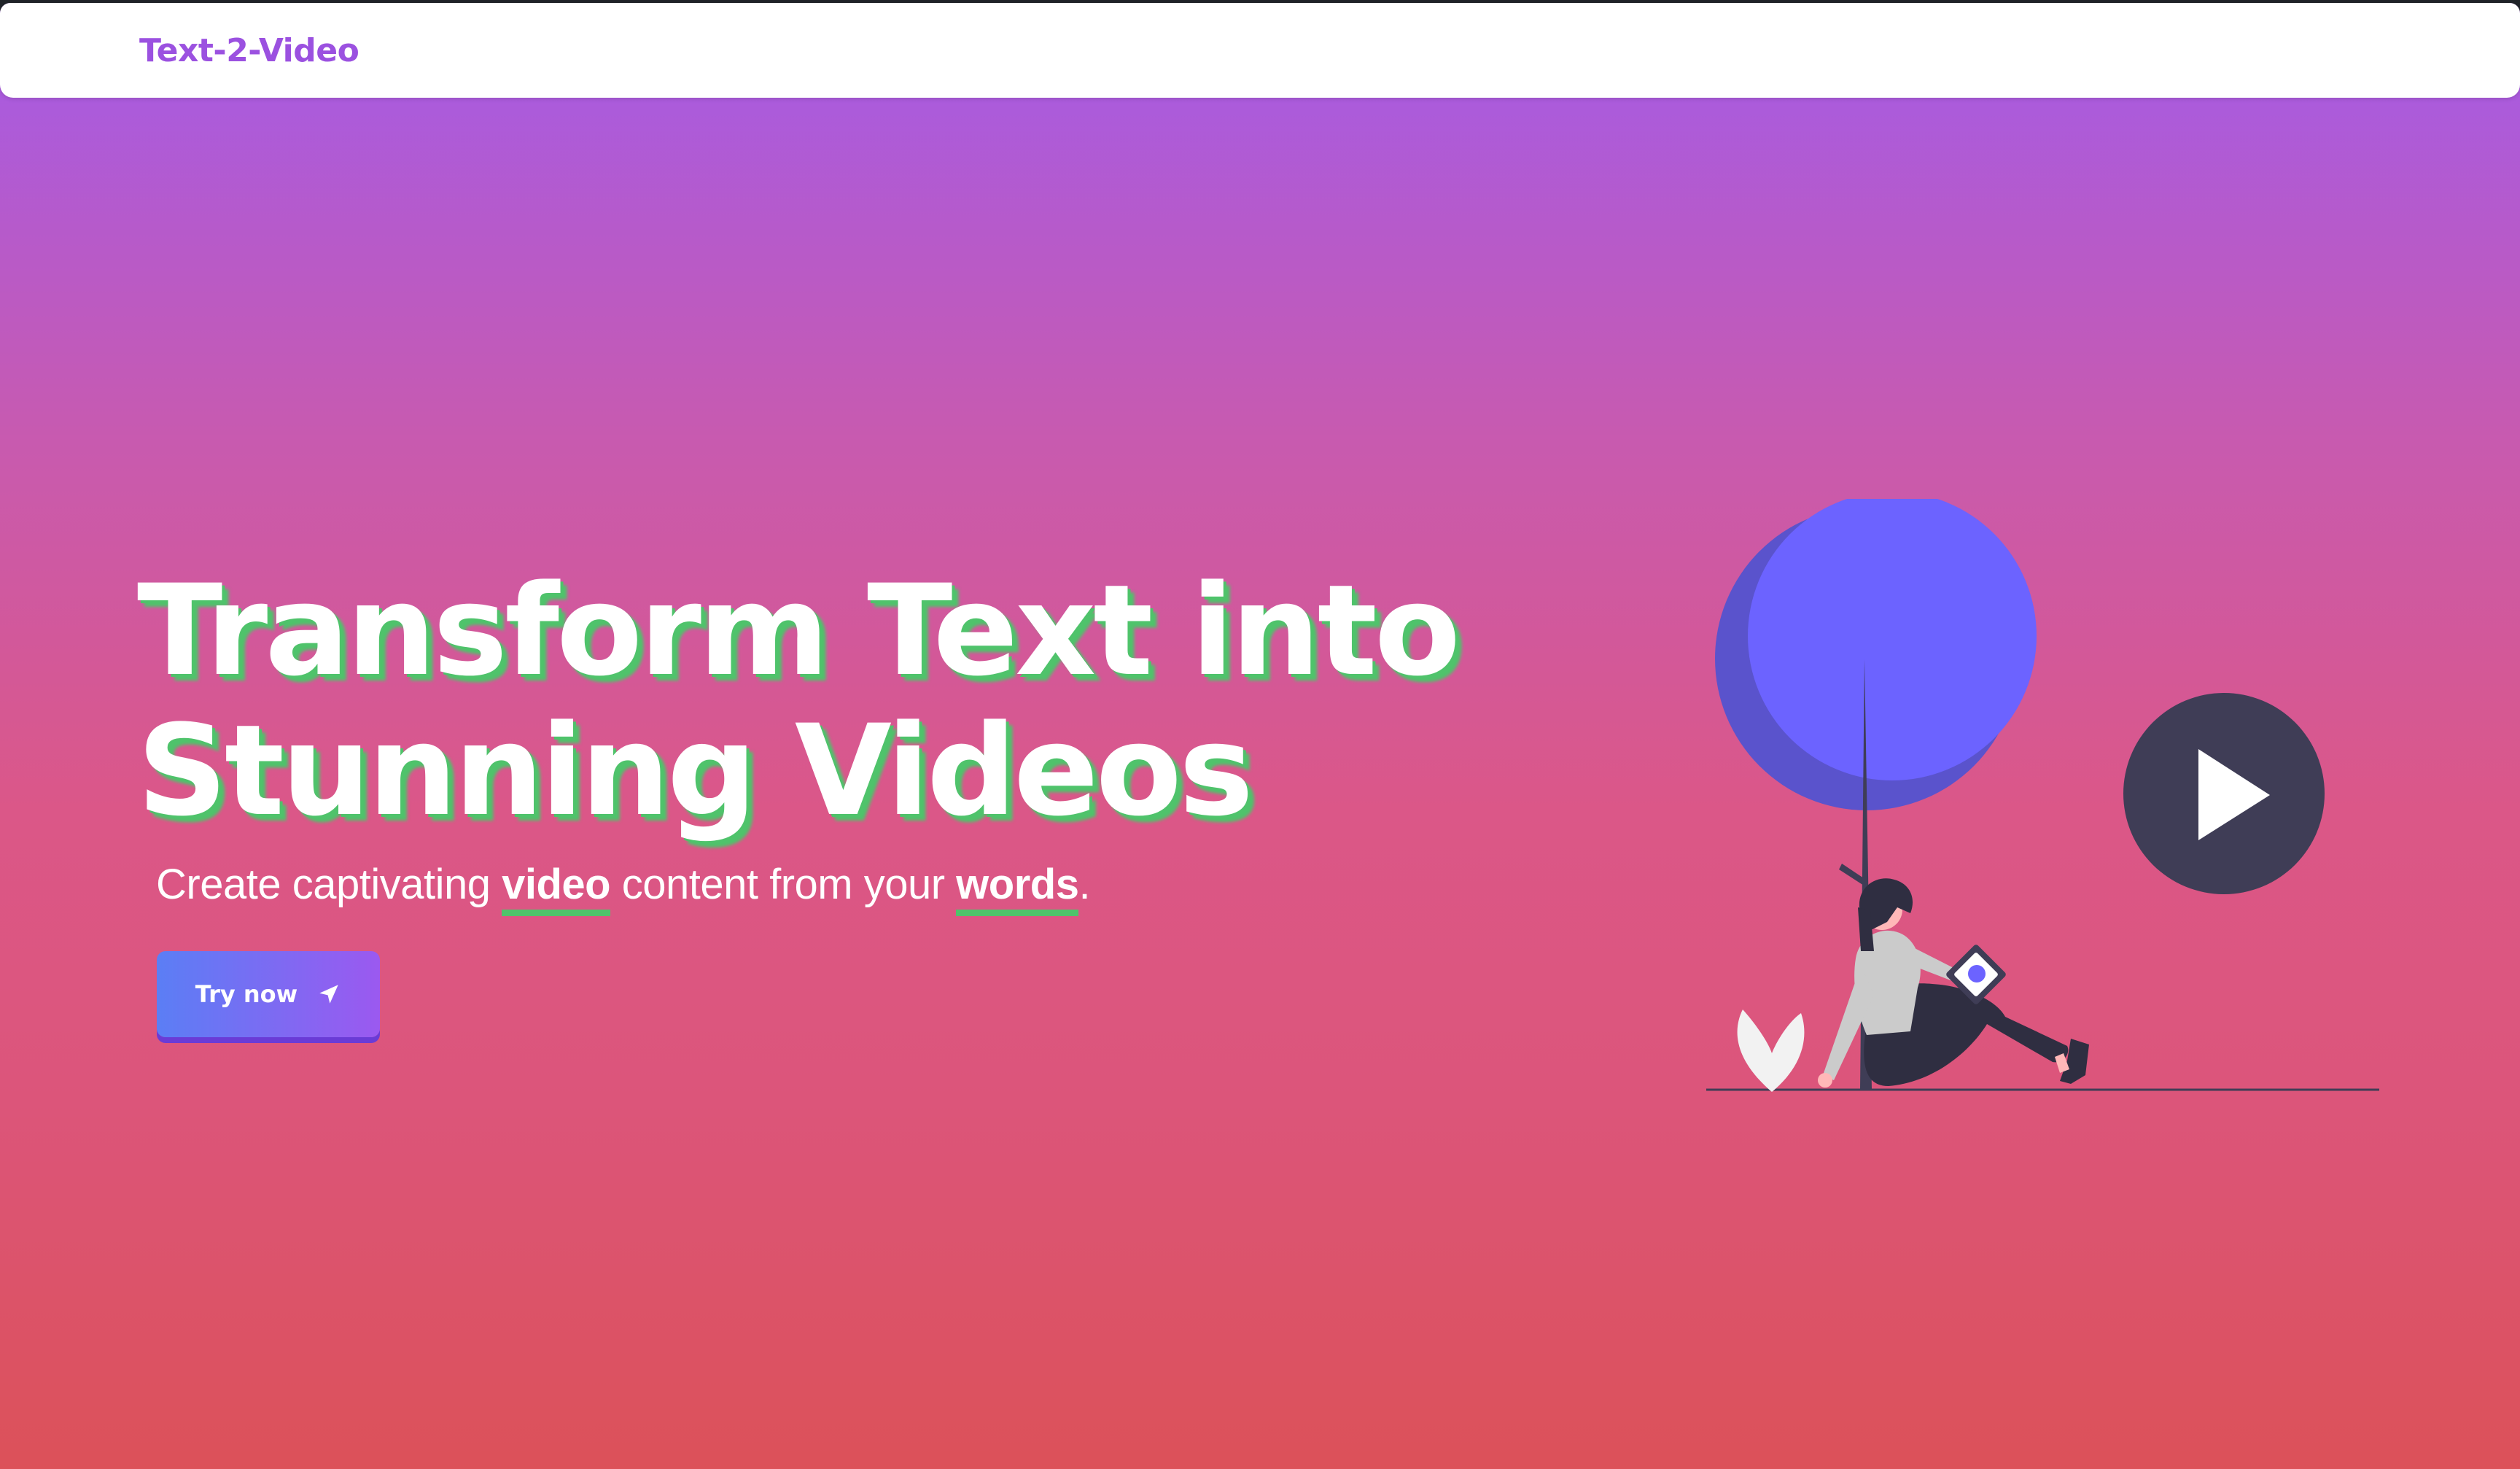  Describe the element at coordinates (1084, 884) in the screenshot. I see `subtitle-text-3: .` at that location.